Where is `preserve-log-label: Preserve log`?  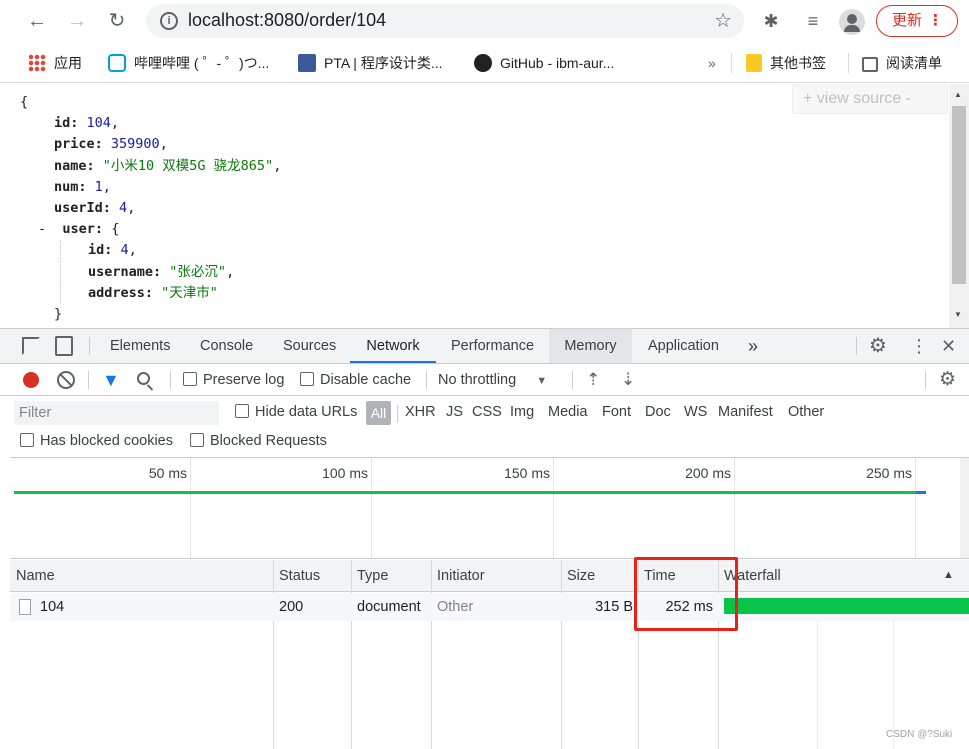
preserve-log-label: Preserve log is located at coordinates (244, 380).